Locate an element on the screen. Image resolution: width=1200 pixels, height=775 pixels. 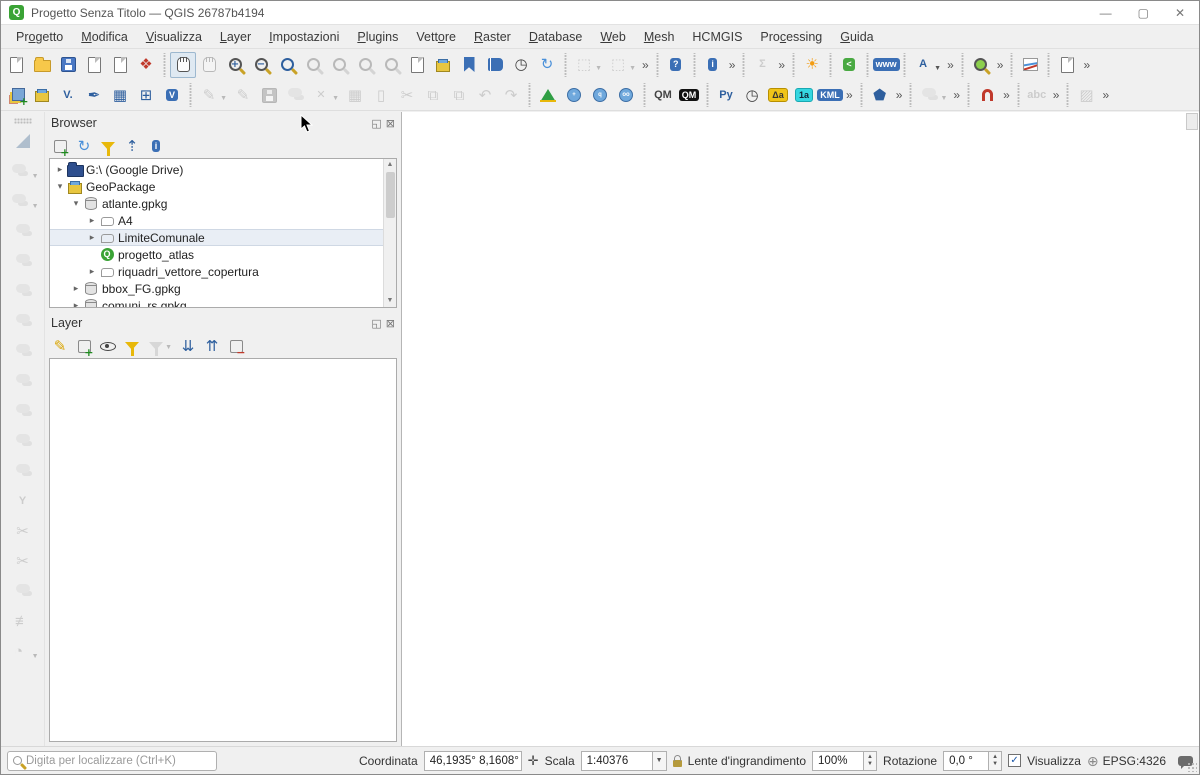
add-selected-layers-button is located at coordinates (60, 146).